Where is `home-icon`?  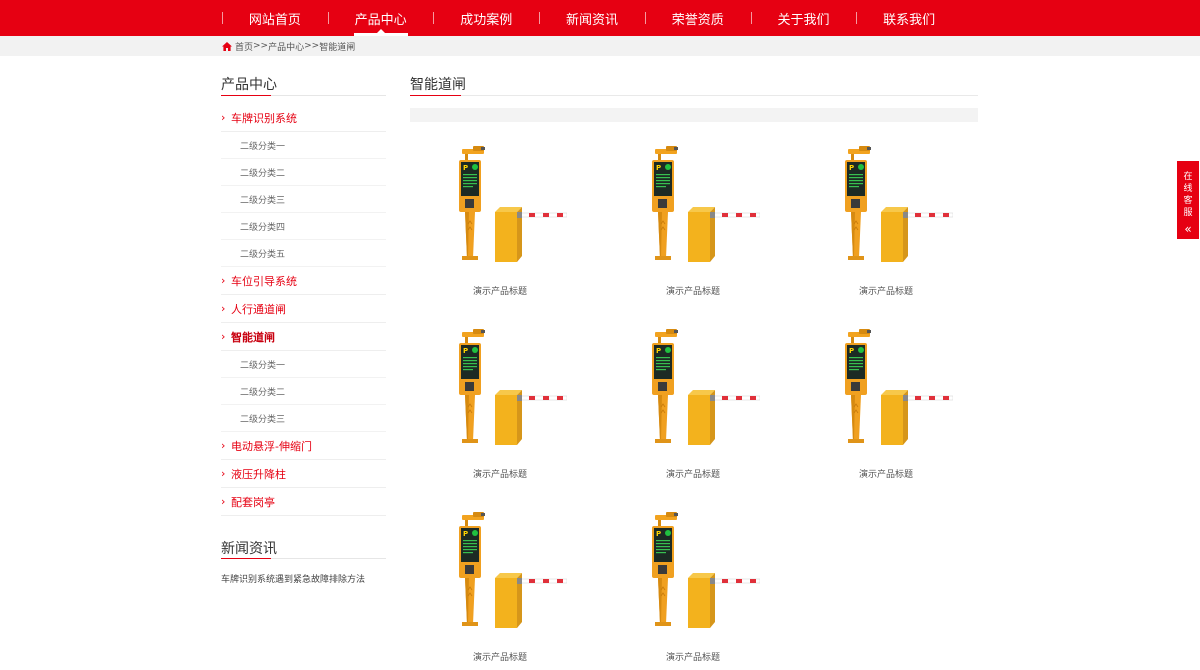 home-icon is located at coordinates (227, 46).